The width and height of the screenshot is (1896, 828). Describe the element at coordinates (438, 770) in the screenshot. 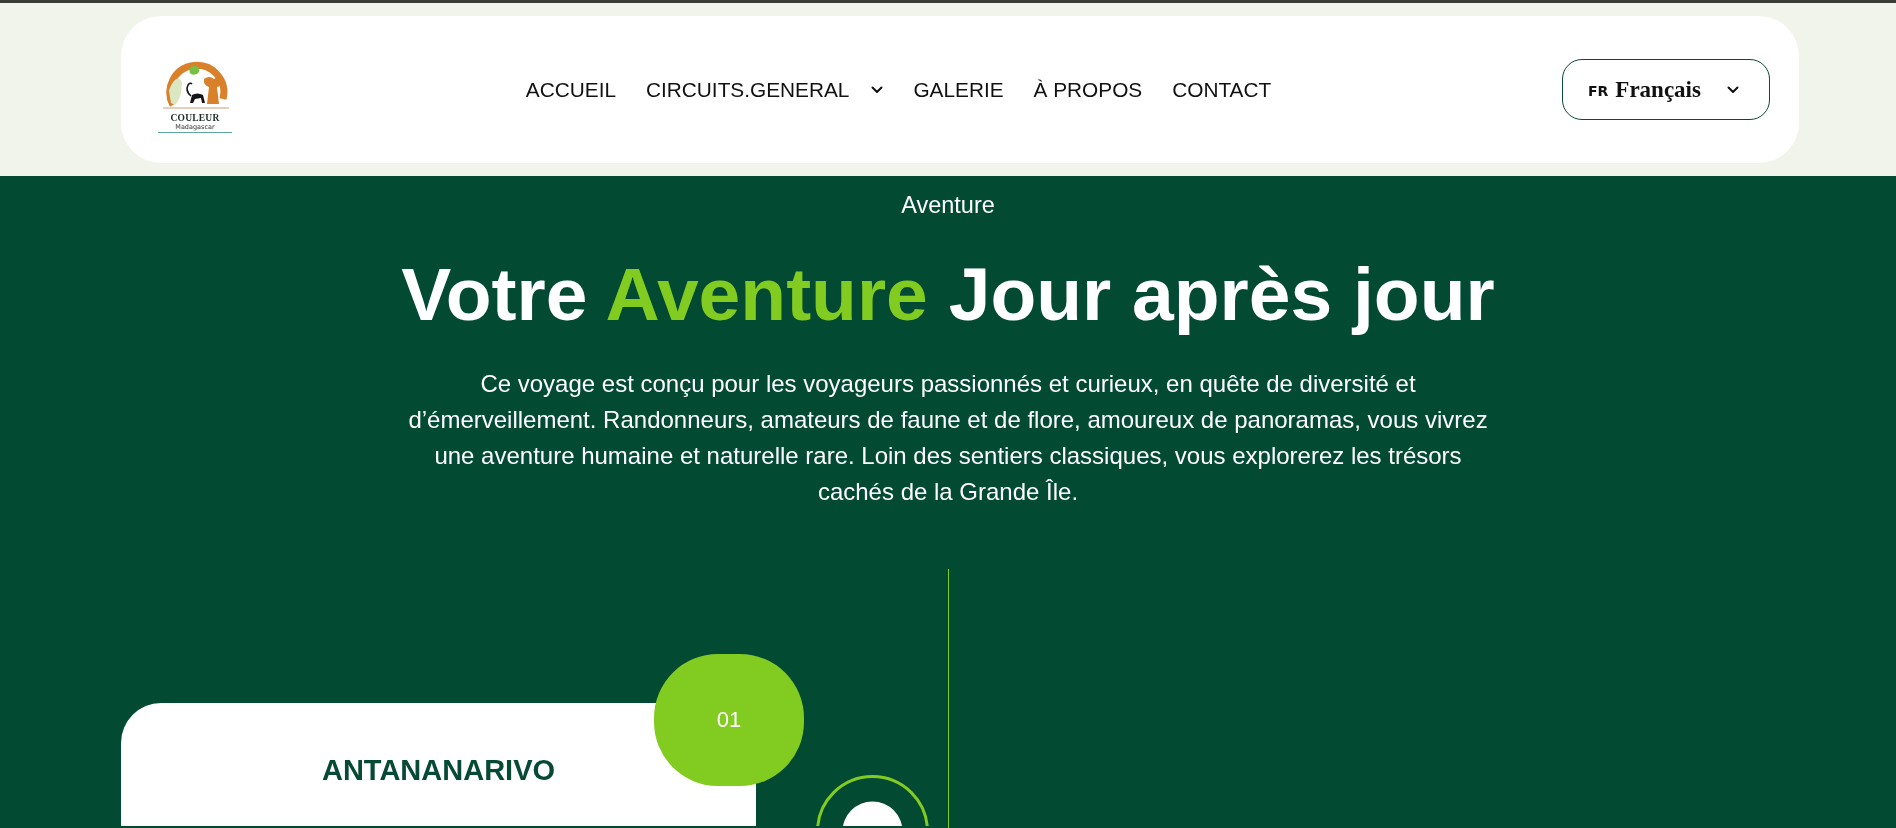

I see `step-title: ANTANANARIVO` at that location.